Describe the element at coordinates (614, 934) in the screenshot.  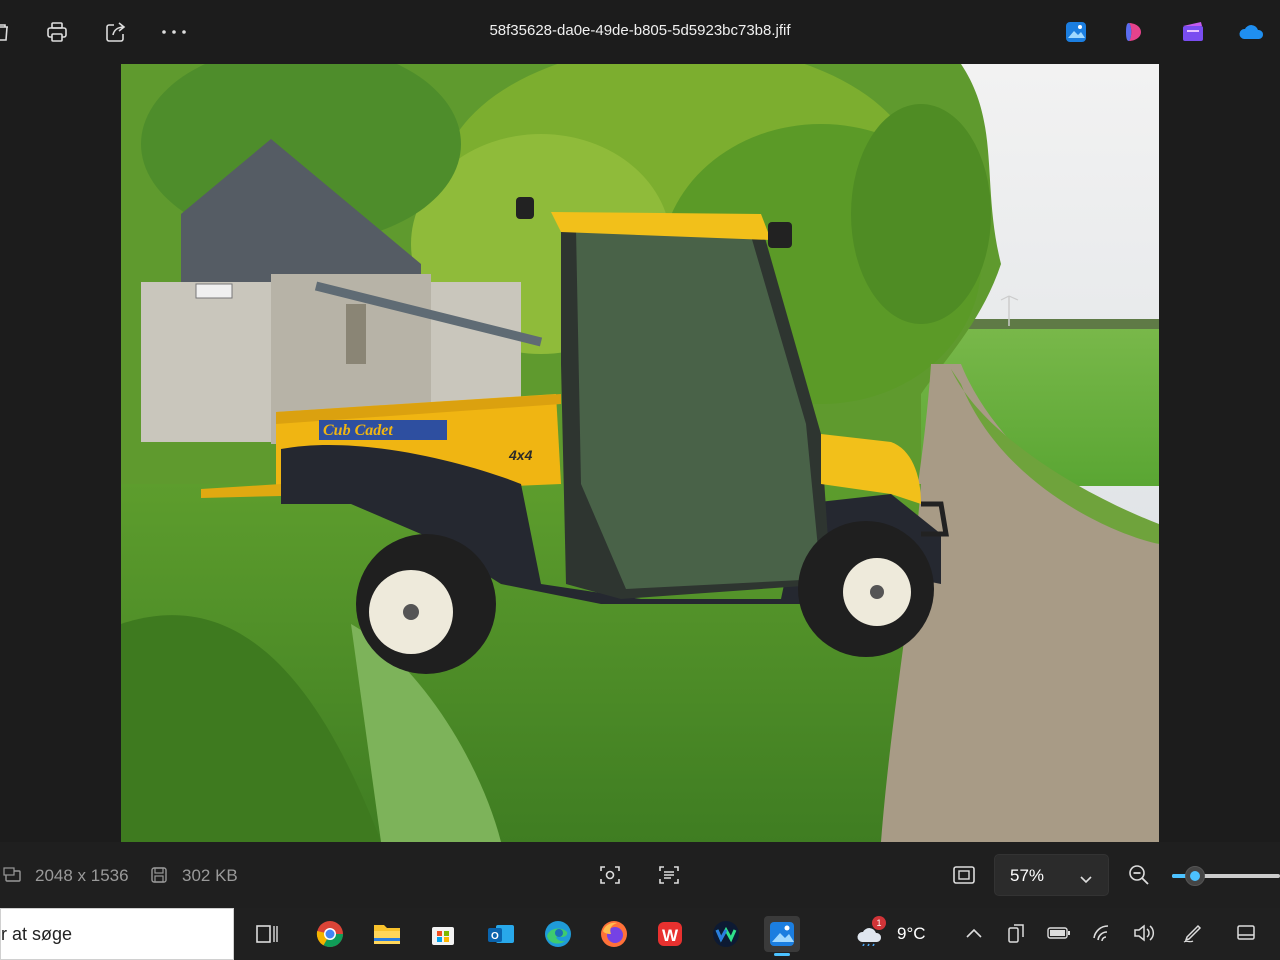
I see `firefox-icon` at that location.